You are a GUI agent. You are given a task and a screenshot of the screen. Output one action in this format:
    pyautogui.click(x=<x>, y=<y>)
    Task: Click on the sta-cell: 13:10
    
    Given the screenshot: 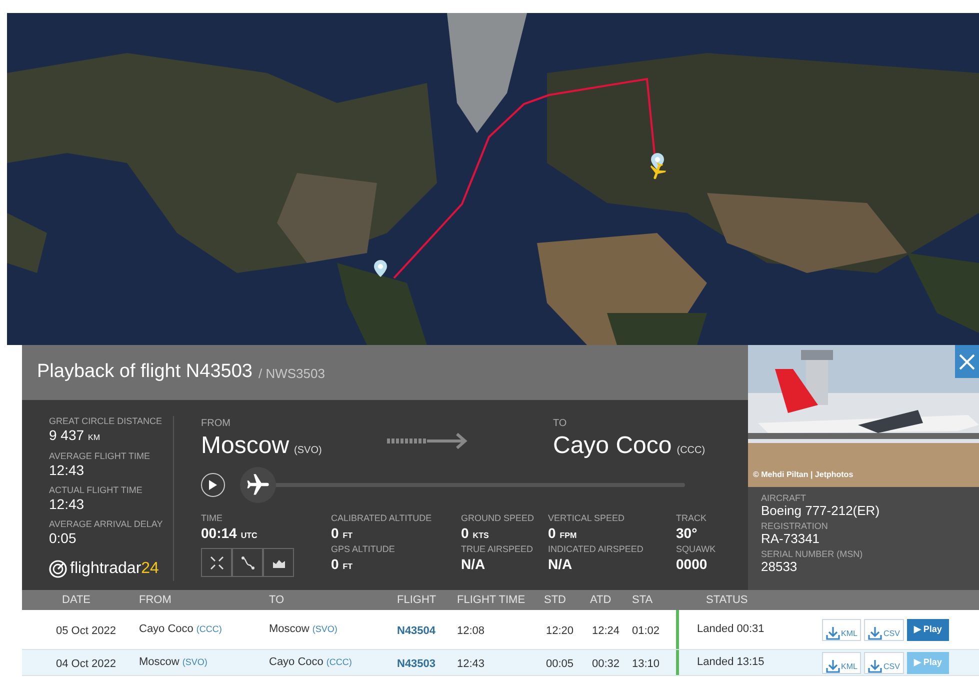 What is the action you would take?
    pyautogui.click(x=646, y=664)
    